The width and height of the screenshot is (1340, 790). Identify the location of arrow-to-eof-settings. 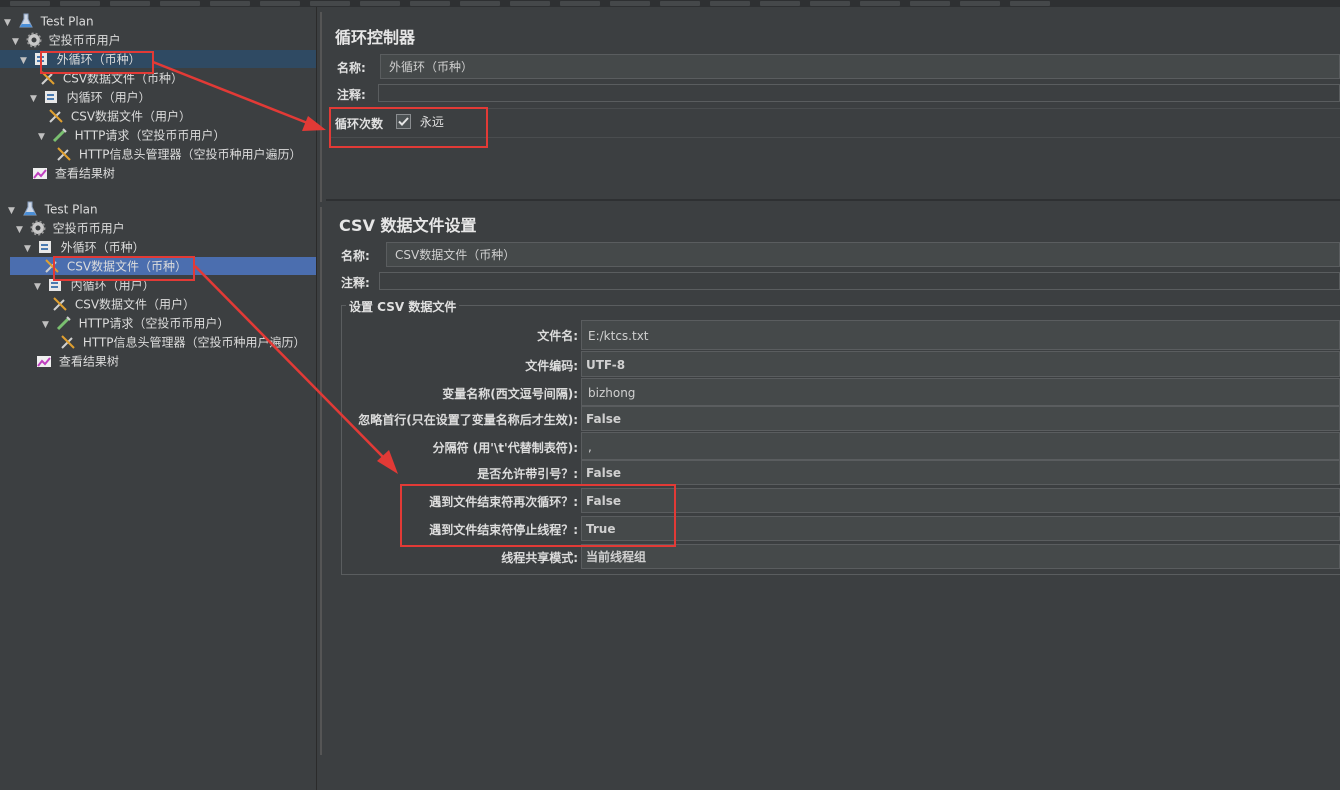
(296, 369).